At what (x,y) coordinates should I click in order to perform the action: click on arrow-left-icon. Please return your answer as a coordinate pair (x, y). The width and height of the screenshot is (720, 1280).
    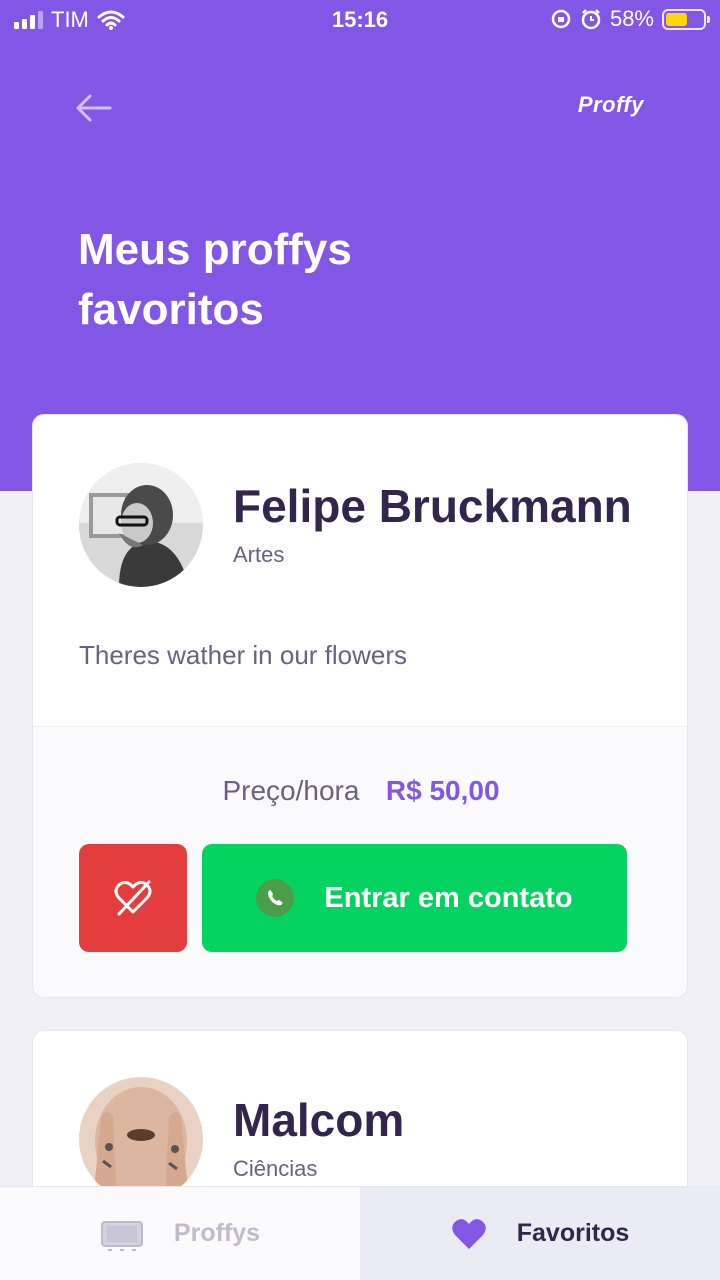
    Looking at the image, I should click on (94, 108).